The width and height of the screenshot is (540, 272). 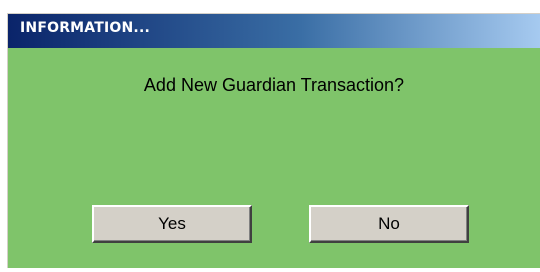 What do you see at coordinates (274, 85) in the screenshot?
I see `dialog-message: Add New Guardian Transaction?` at bounding box center [274, 85].